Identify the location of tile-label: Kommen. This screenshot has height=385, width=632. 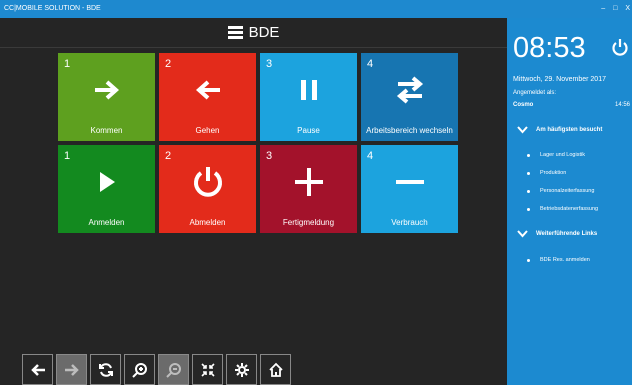
(106, 130).